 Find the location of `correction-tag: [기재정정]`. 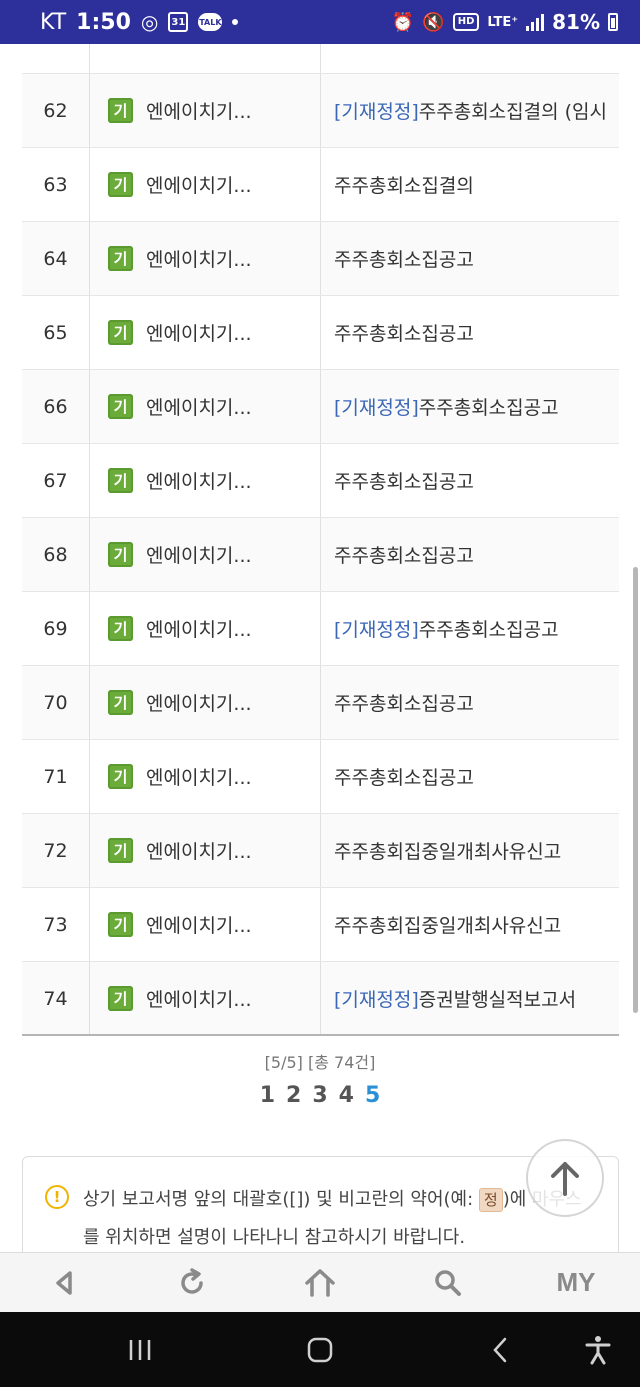

correction-tag: [기재정정] is located at coordinates (376, 1000).